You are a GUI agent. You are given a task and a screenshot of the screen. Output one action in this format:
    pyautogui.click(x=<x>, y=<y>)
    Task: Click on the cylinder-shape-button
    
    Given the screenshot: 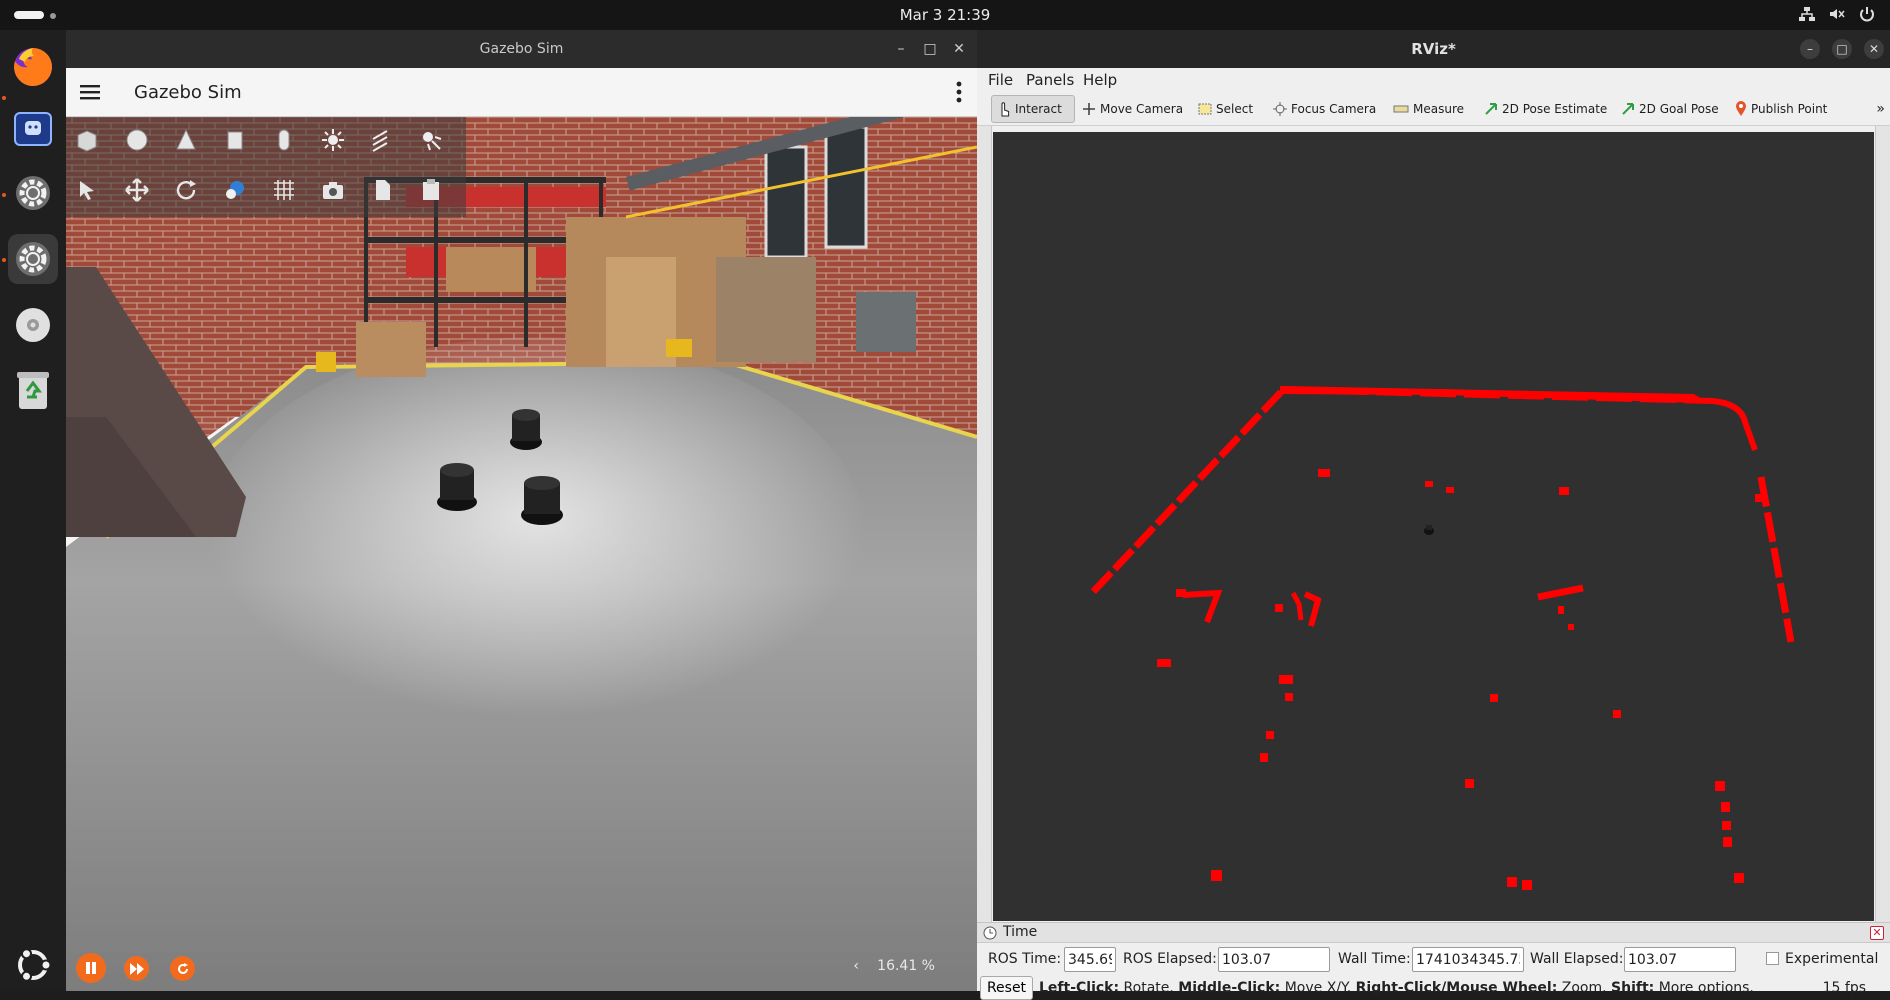 What is the action you would take?
    pyautogui.click(x=235, y=140)
    